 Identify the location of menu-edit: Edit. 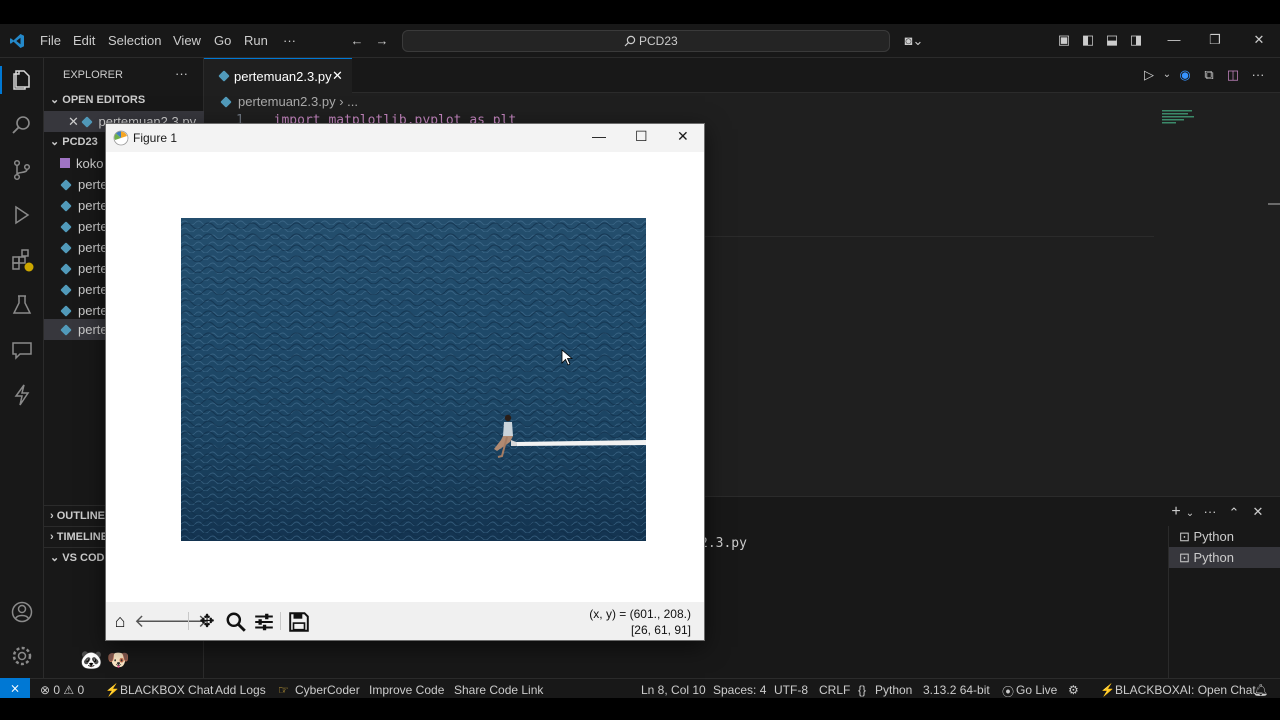
(84, 40).